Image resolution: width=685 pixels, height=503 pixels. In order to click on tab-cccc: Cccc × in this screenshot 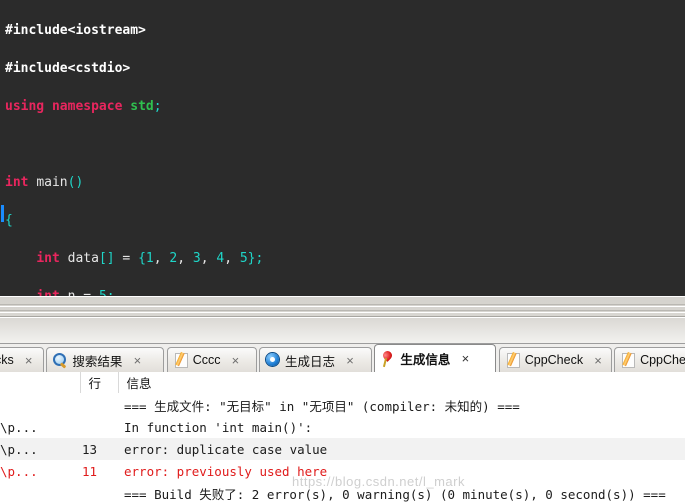, I will do `click(211, 359)`.